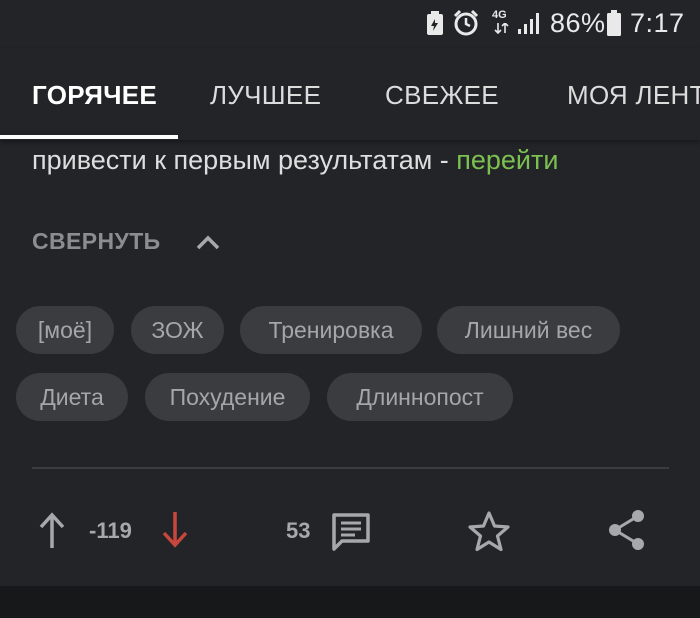 The width and height of the screenshot is (700, 618). I want to click on active-tab-indicator, so click(89, 137).